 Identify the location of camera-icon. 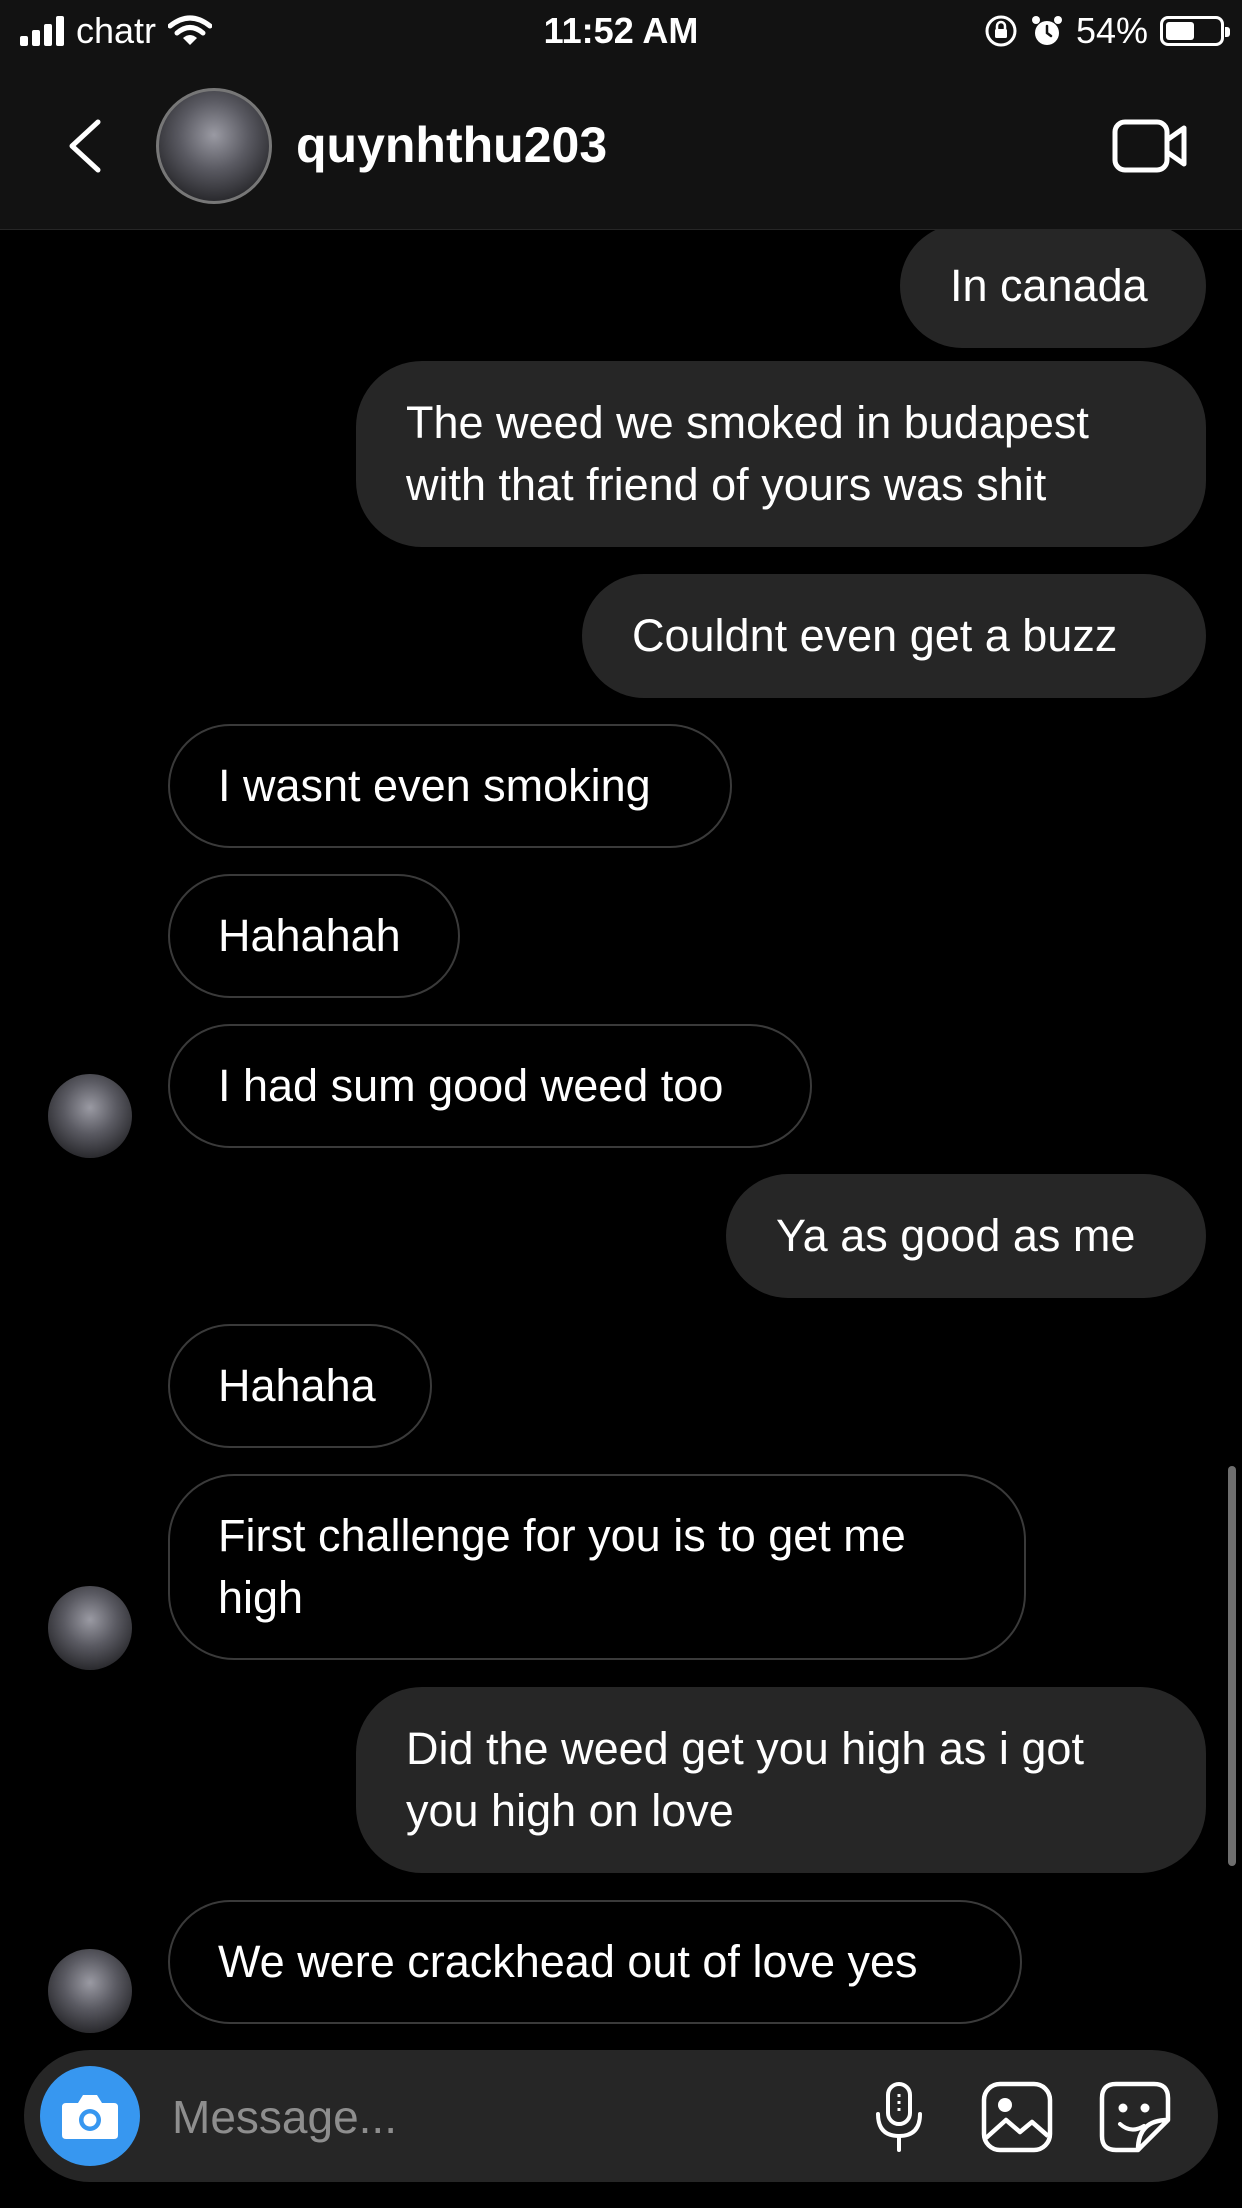
(90, 2117).